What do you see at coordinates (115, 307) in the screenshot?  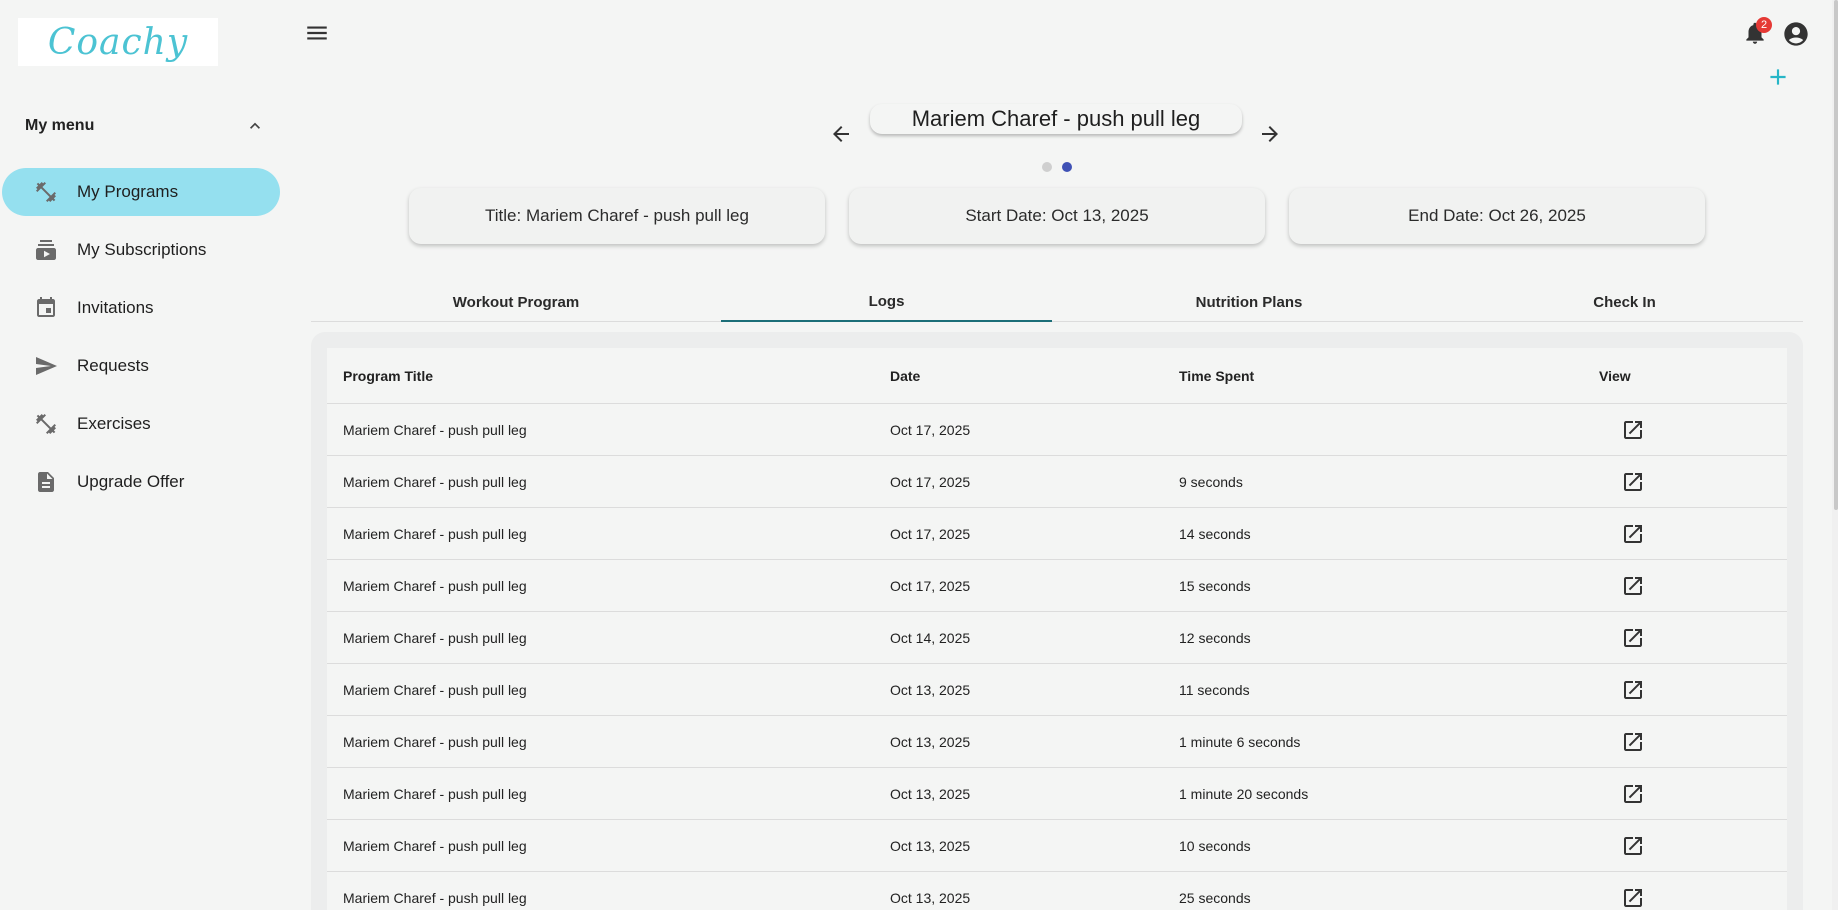 I see `sidebar-item-label: Invitations` at bounding box center [115, 307].